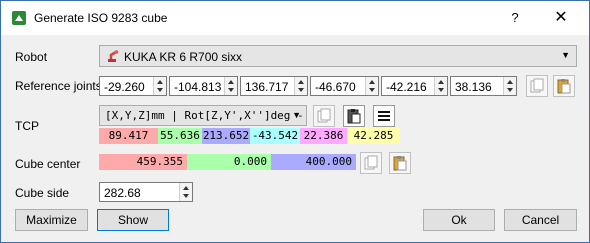 Image resolution: width=590 pixels, height=243 pixels. Describe the element at coordinates (48, 164) in the screenshot. I see `cube-center-label: Cube center` at that location.